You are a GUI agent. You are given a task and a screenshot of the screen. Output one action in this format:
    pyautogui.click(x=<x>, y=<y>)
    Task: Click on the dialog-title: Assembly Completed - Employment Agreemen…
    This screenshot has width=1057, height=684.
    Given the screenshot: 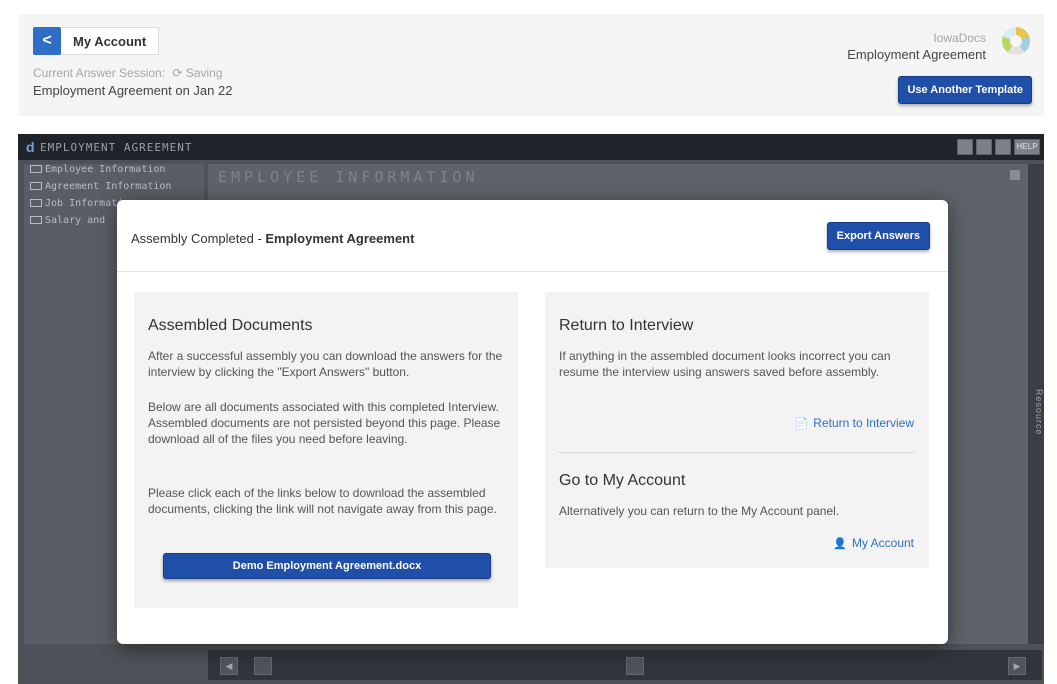 What is the action you would take?
    pyautogui.click(x=272, y=238)
    